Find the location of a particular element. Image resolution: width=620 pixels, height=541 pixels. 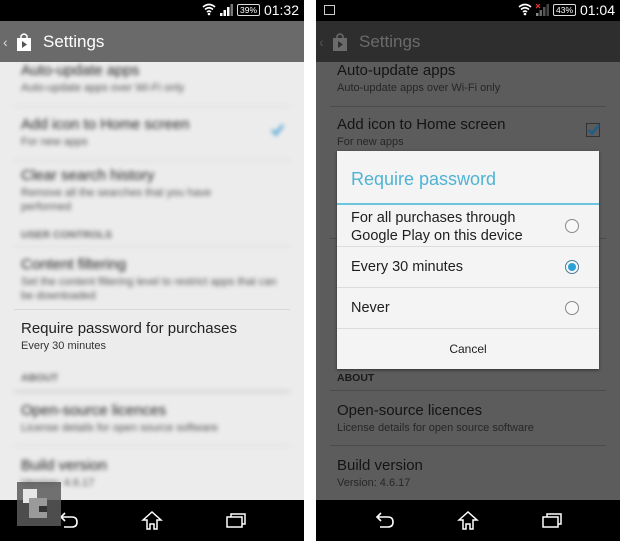

clock: 01:04 is located at coordinates (597, 10).